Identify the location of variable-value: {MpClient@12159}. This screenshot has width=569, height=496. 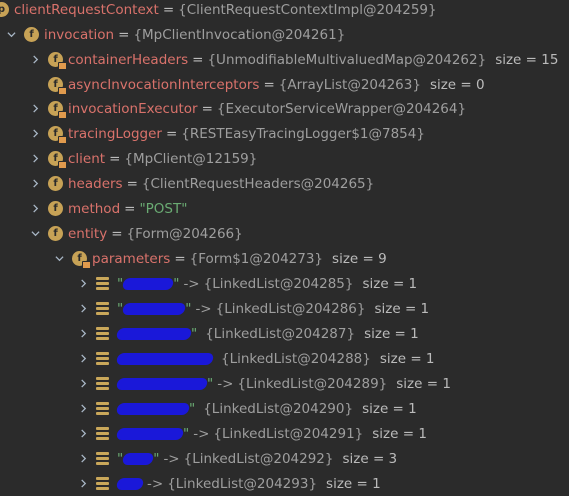
(191, 158).